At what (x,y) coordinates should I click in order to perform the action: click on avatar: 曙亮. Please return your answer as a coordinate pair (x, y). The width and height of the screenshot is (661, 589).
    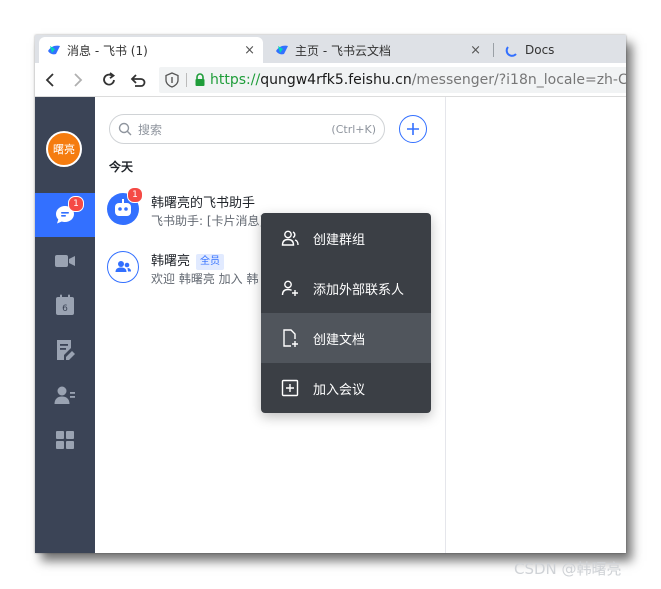
    Looking at the image, I should click on (64, 149).